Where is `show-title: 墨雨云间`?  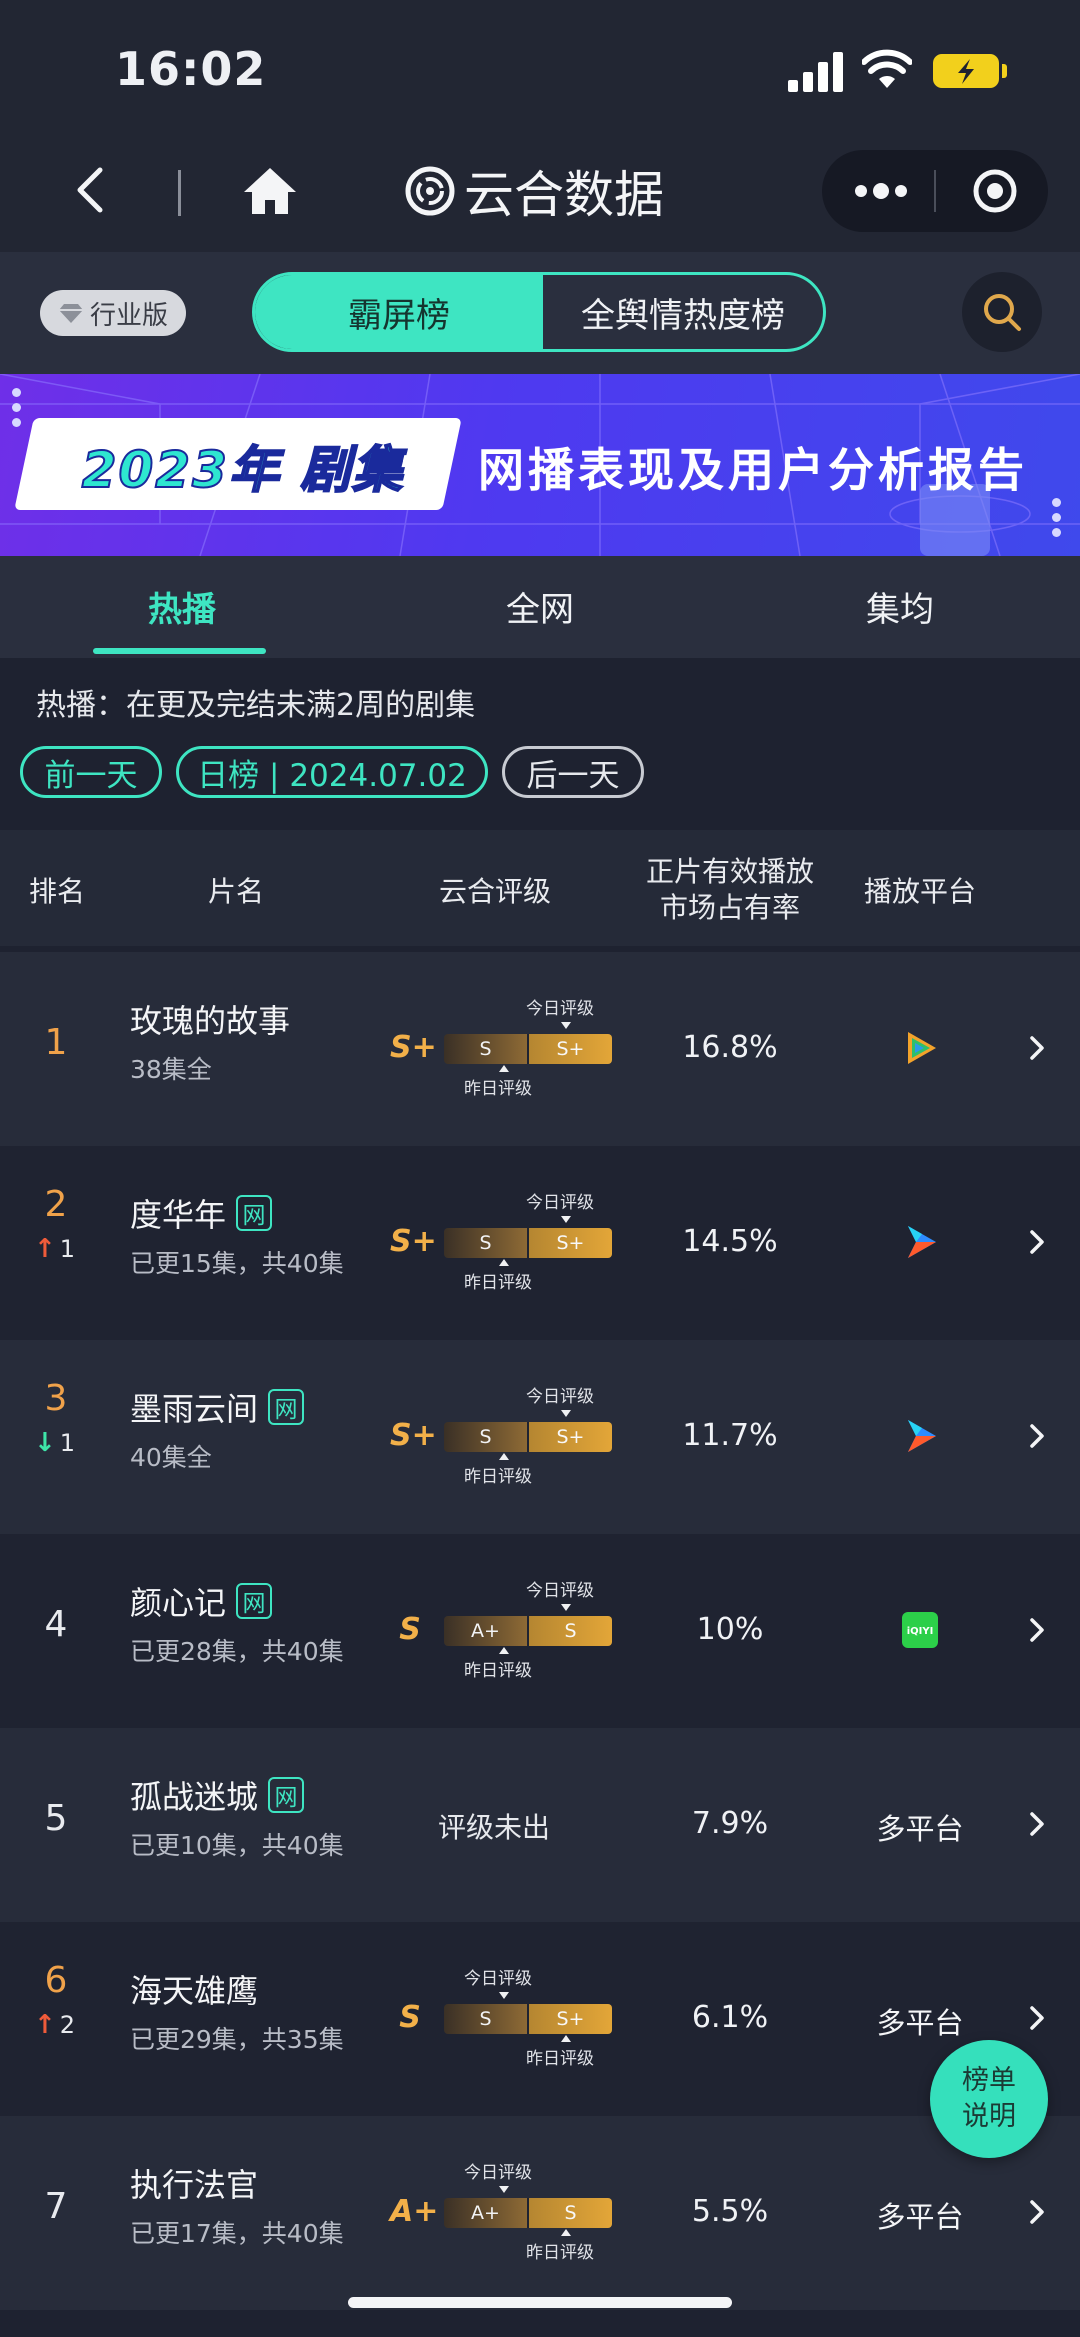 show-title: 墨雨云间 is located at coordinates (194, 1407).